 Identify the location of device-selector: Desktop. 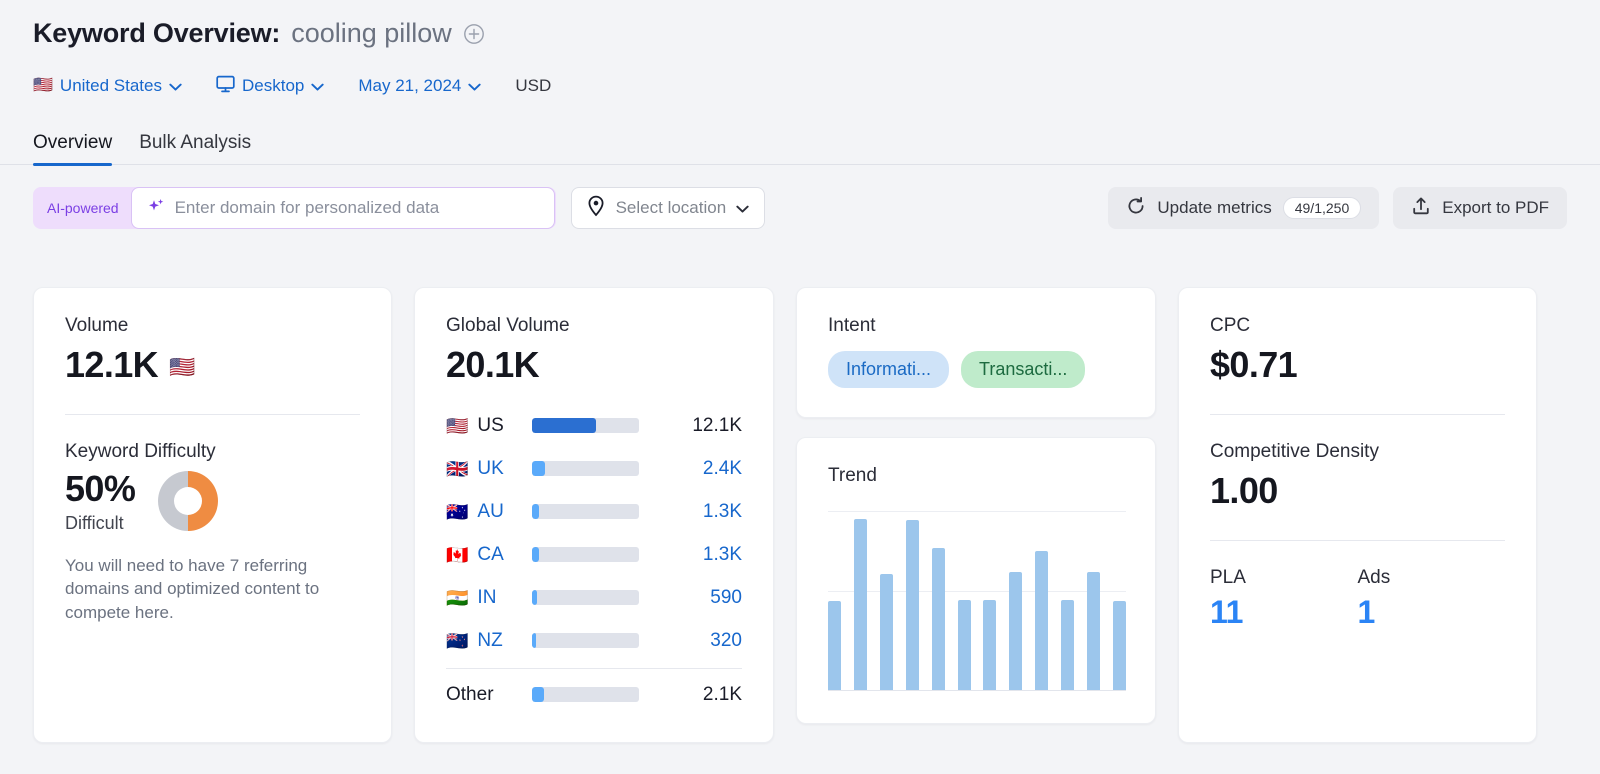
(270, 86).